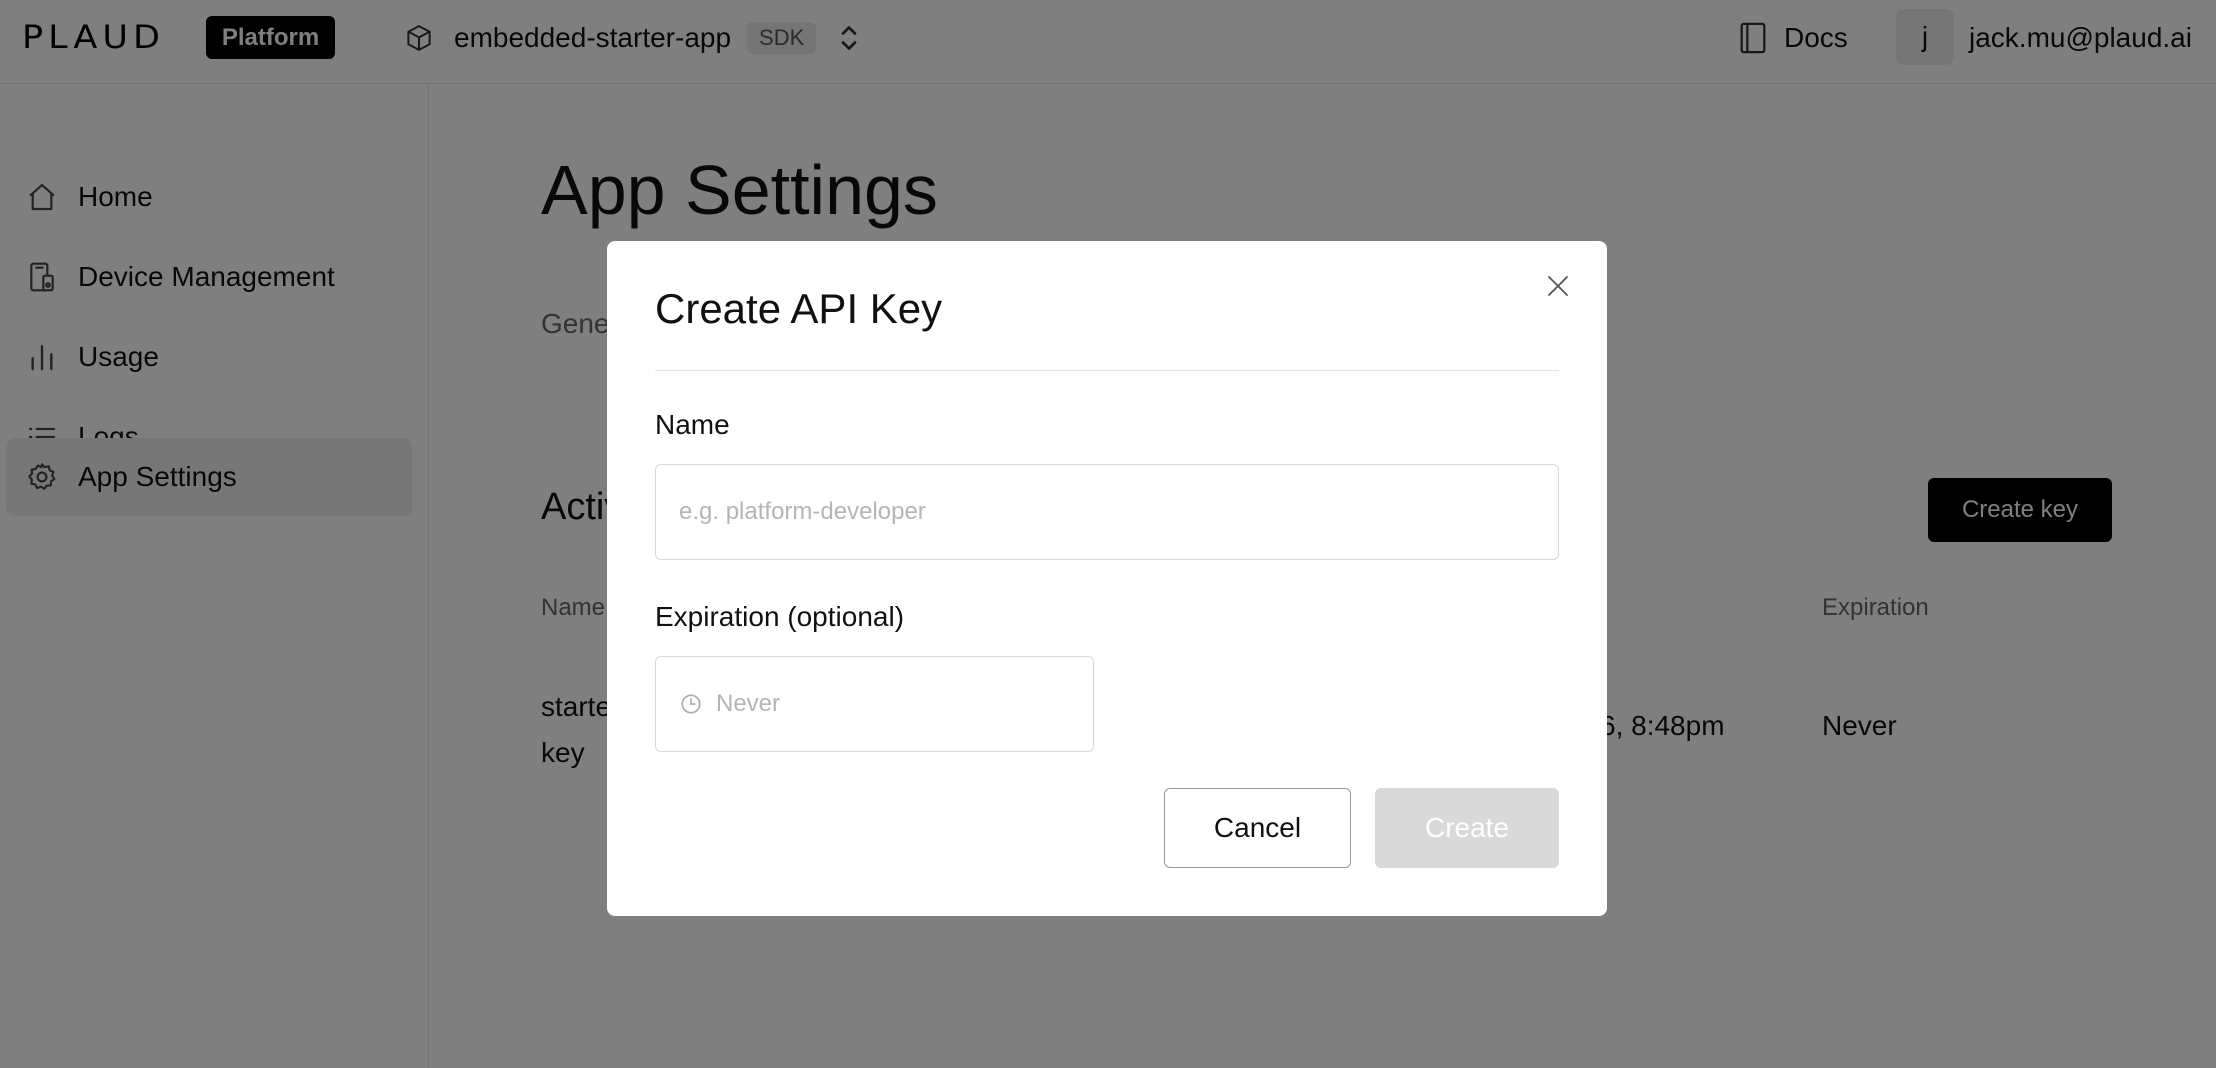 Image resolution: width=2216 pixels, height=1068 pixels. Describe the element at coordinates (748, 703) in the screenshot. I see `expiration-value: Never` at that location.